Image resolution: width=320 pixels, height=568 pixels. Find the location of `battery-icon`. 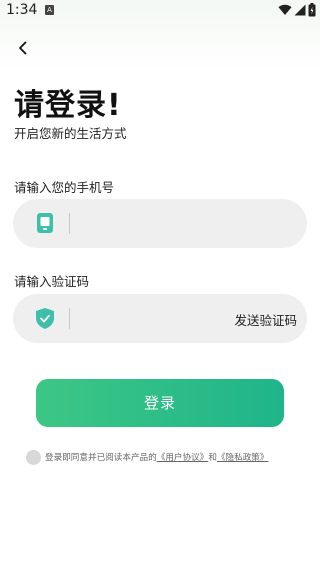

battery-icon is located at coordinates (312, 10).